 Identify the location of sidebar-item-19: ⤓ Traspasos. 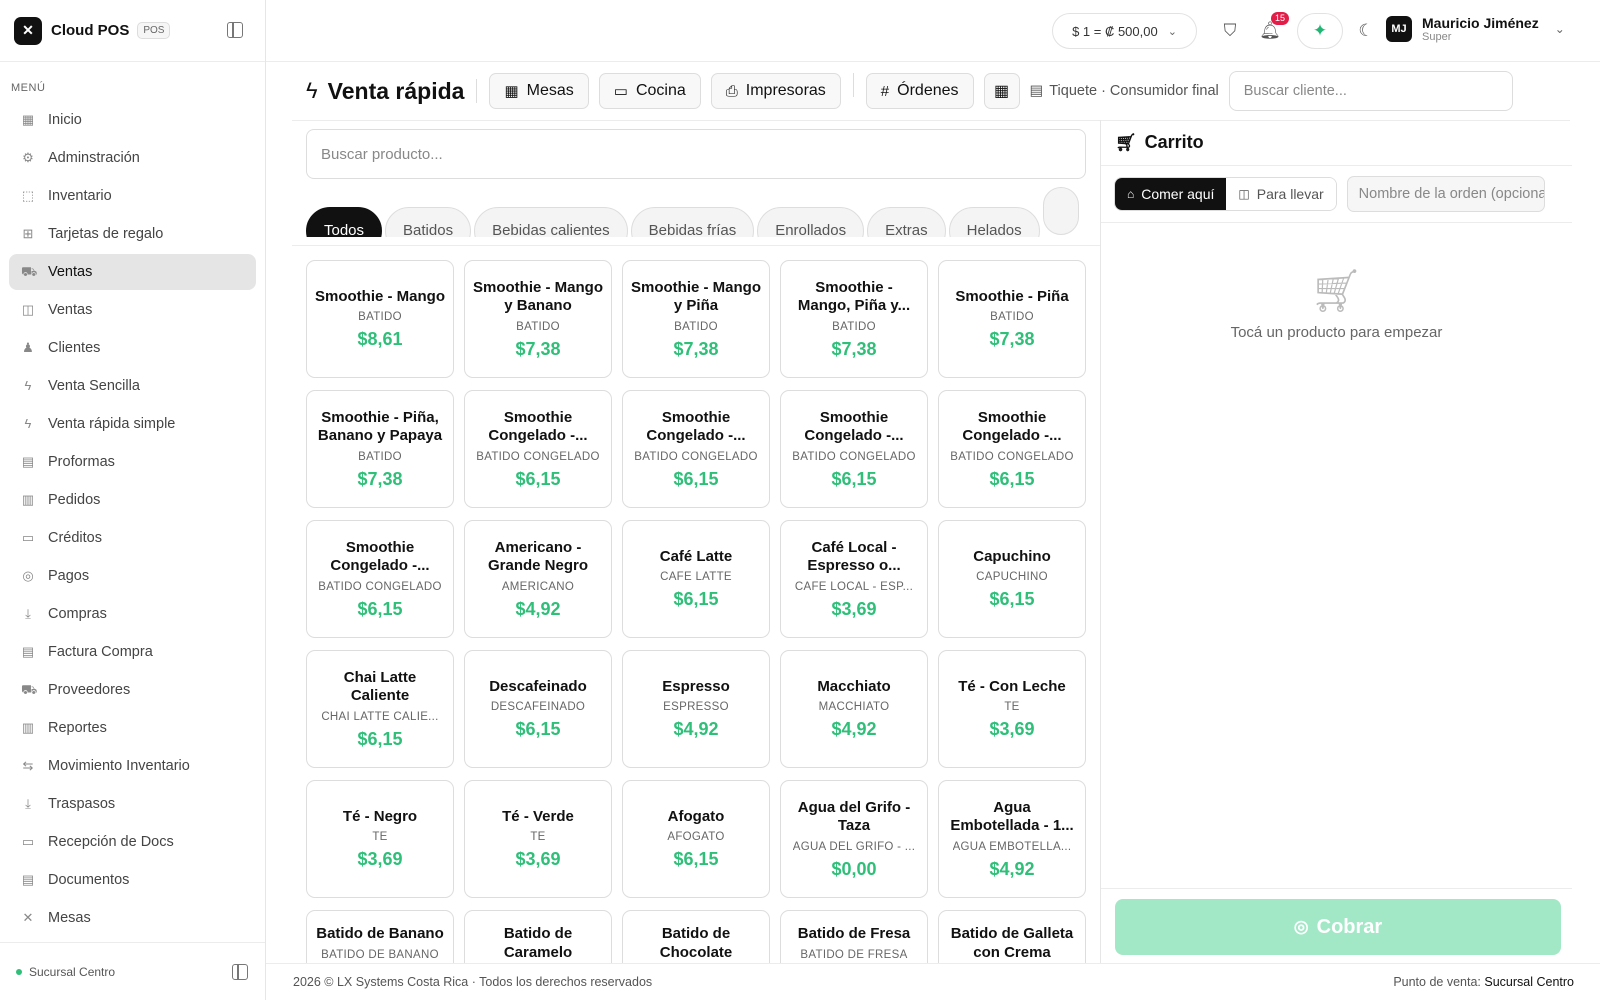
(132, 804).